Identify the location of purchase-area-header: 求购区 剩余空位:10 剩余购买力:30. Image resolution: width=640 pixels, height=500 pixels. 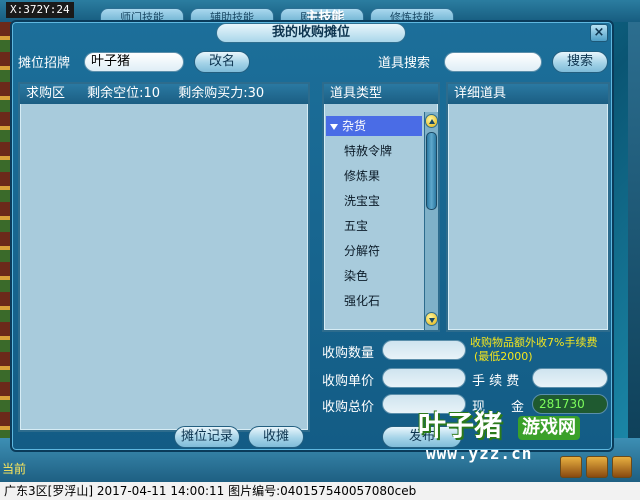
(164, 94).